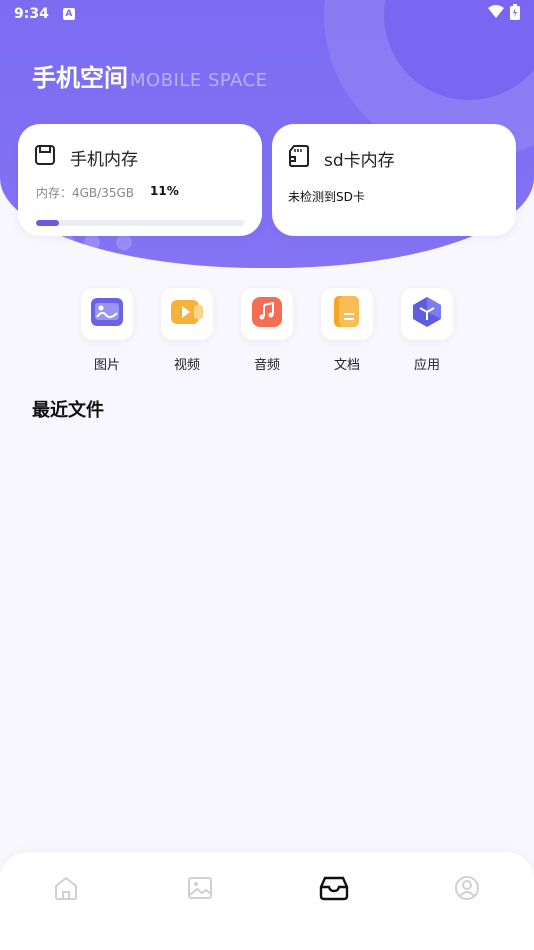 This screenshot has width=534, height=950. I want to click on storage-icon, so click(334, 890).